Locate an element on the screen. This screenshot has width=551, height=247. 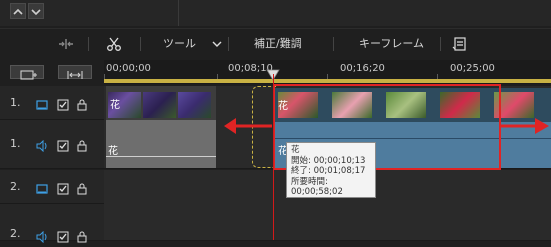
ruler-tick-label: 00;16;20 is located at coordinates (362, 68).